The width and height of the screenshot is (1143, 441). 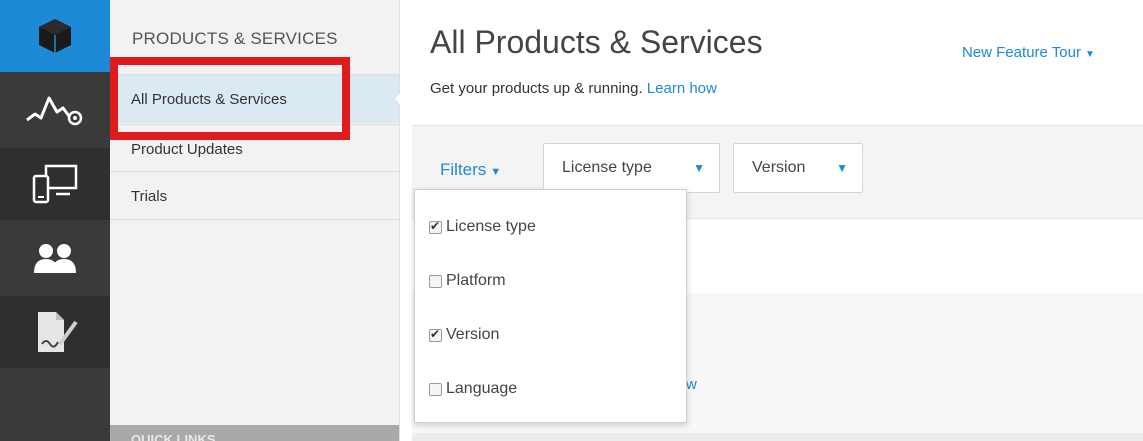 What do you see at coordinates (463, 169) in the screenshot?
I see `filters-label: Filters` at bounding box center [463, 169].